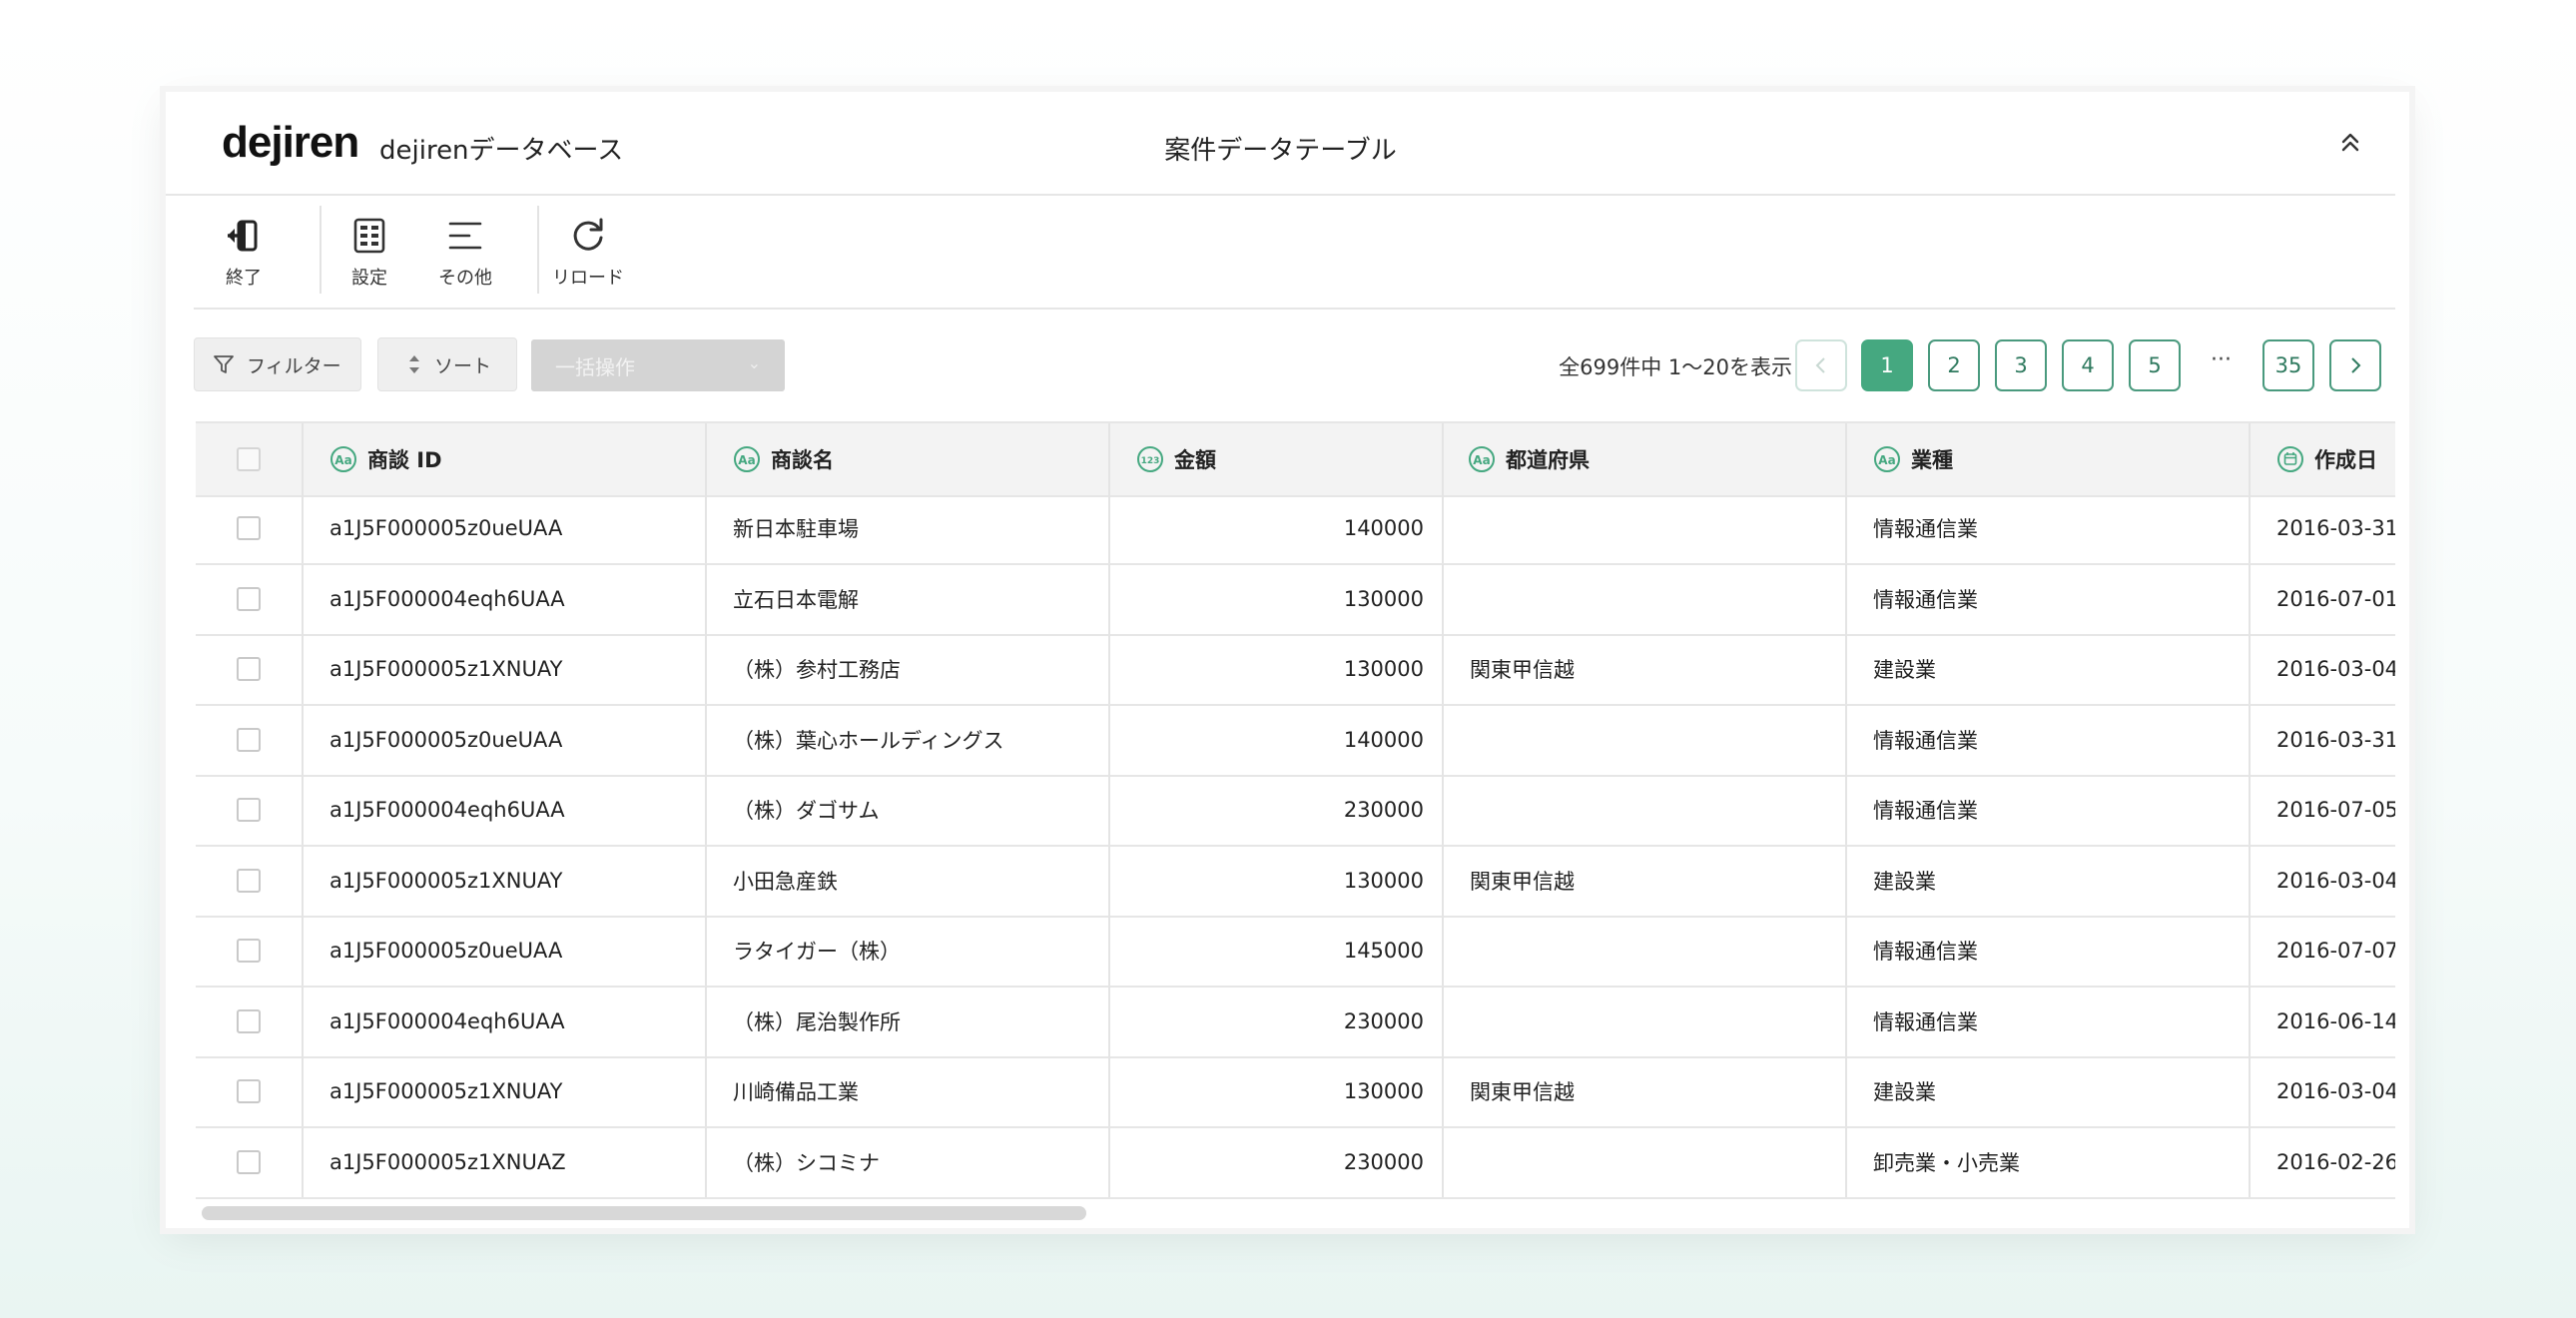 The image size is (2576, 1318). I want to click on cell-created-date: 2016-07-07, so click(2322, 951).